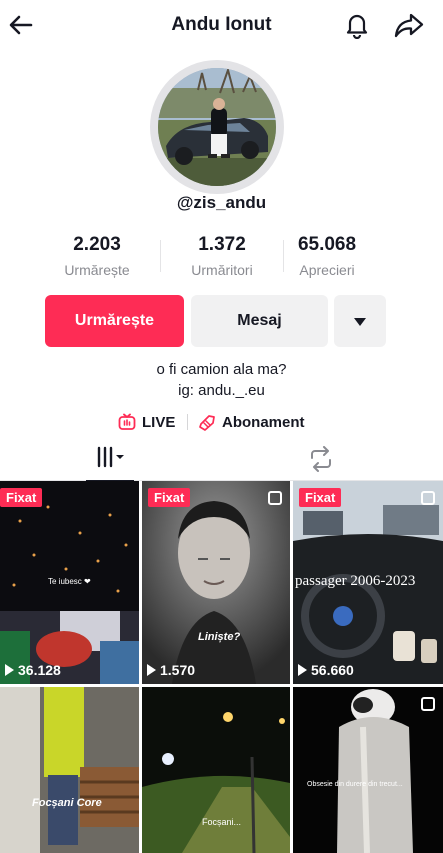  Describe the element at coordinates (332, 670) in the screenshot. I see `view-count-value: 56.660` at that location.